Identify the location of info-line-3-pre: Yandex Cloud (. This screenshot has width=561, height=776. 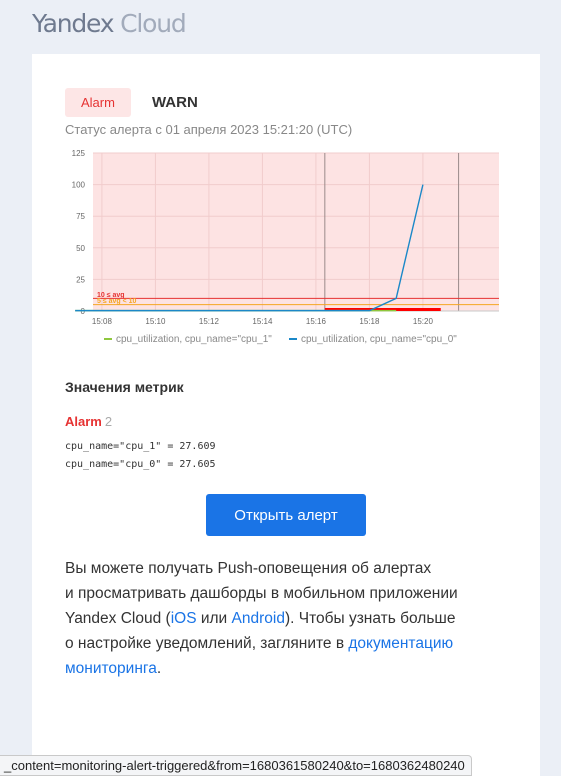
(118, 618).